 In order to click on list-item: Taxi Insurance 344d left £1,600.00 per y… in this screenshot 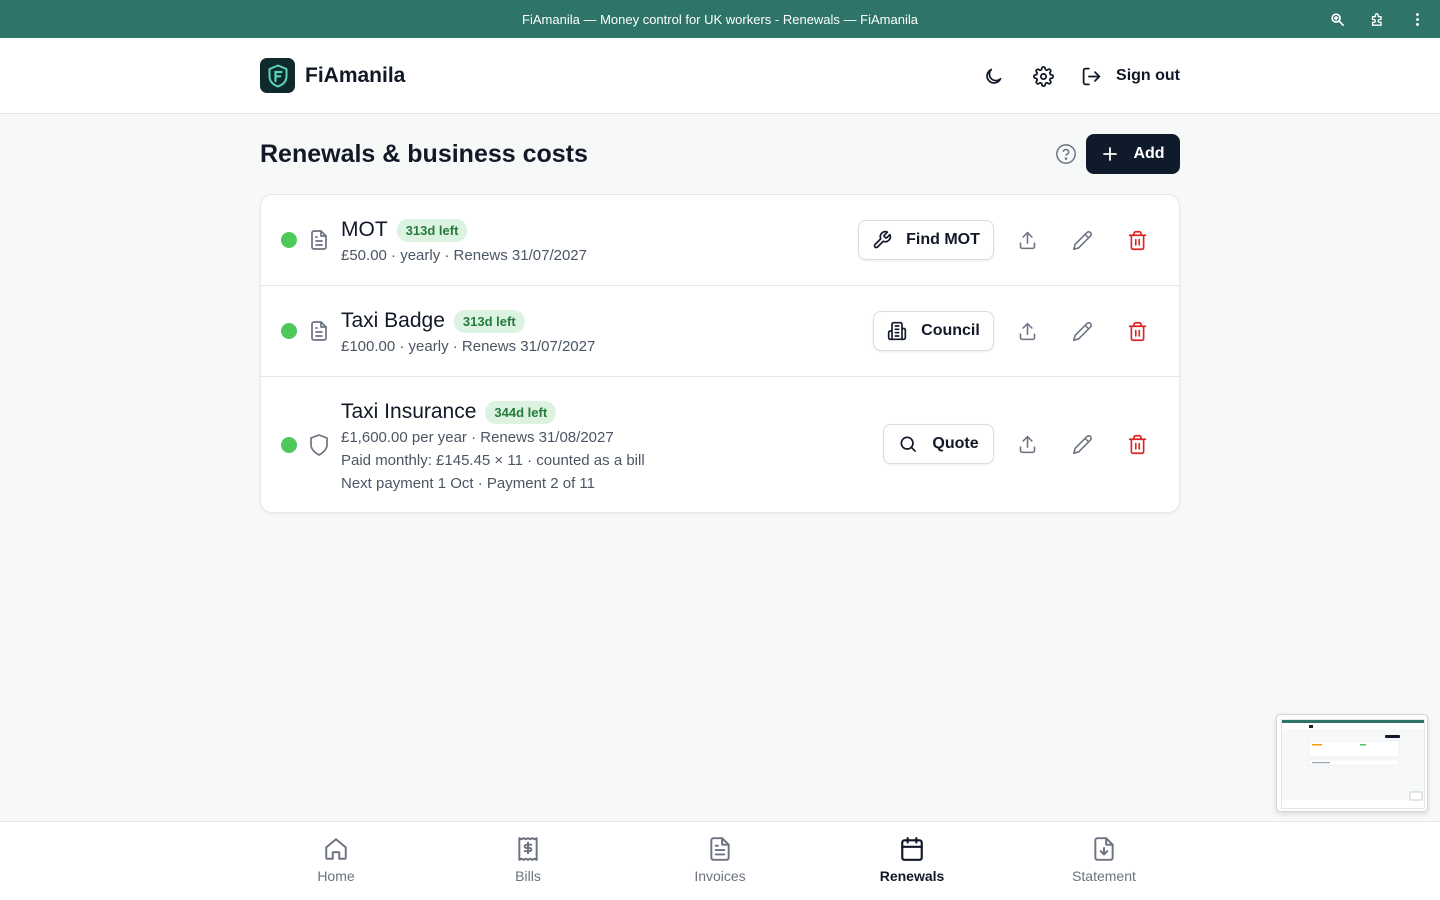, I will do `click(720, 444)`.